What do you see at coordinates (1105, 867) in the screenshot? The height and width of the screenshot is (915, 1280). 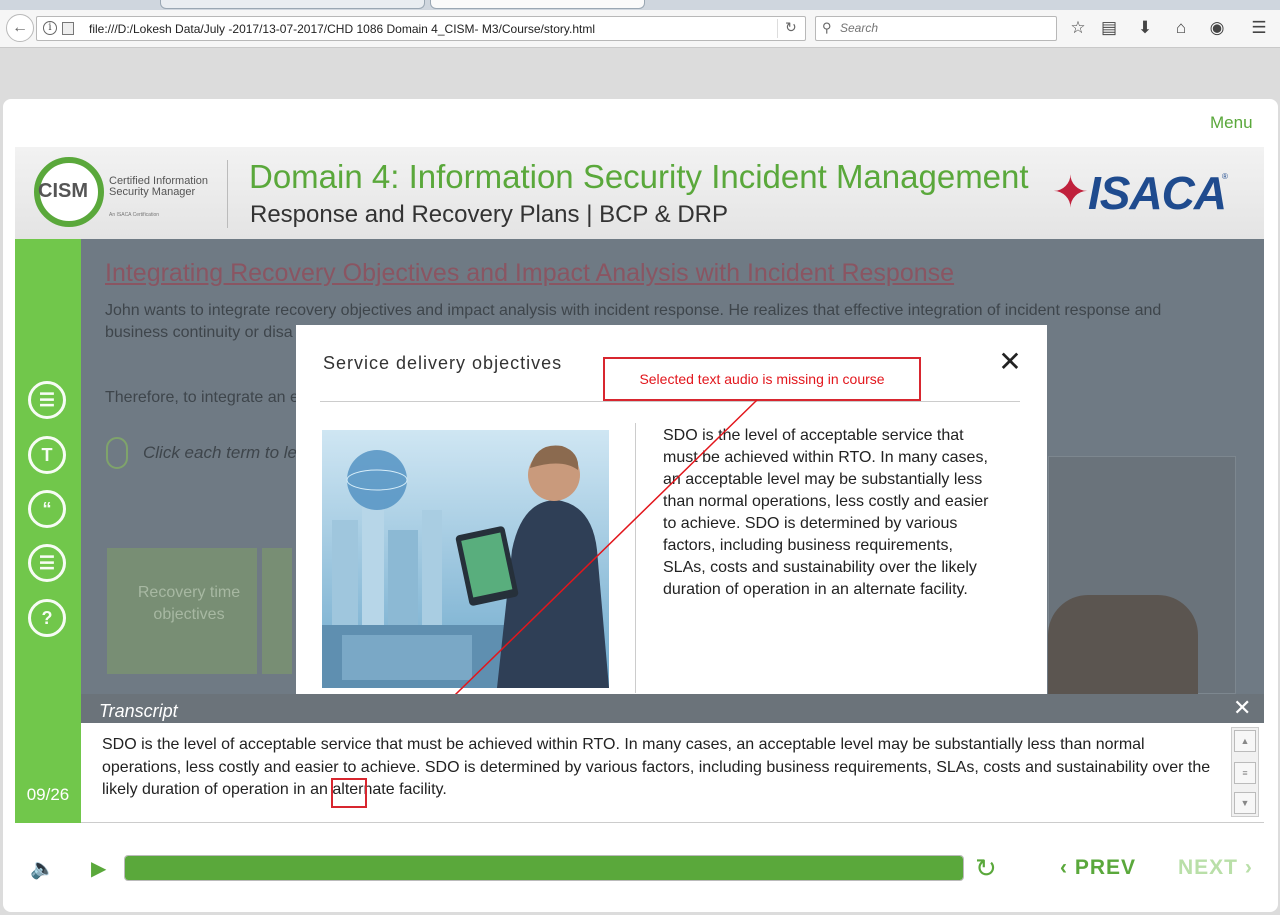 I see `prev-label: PREV` at bounding box center [1105, 867].